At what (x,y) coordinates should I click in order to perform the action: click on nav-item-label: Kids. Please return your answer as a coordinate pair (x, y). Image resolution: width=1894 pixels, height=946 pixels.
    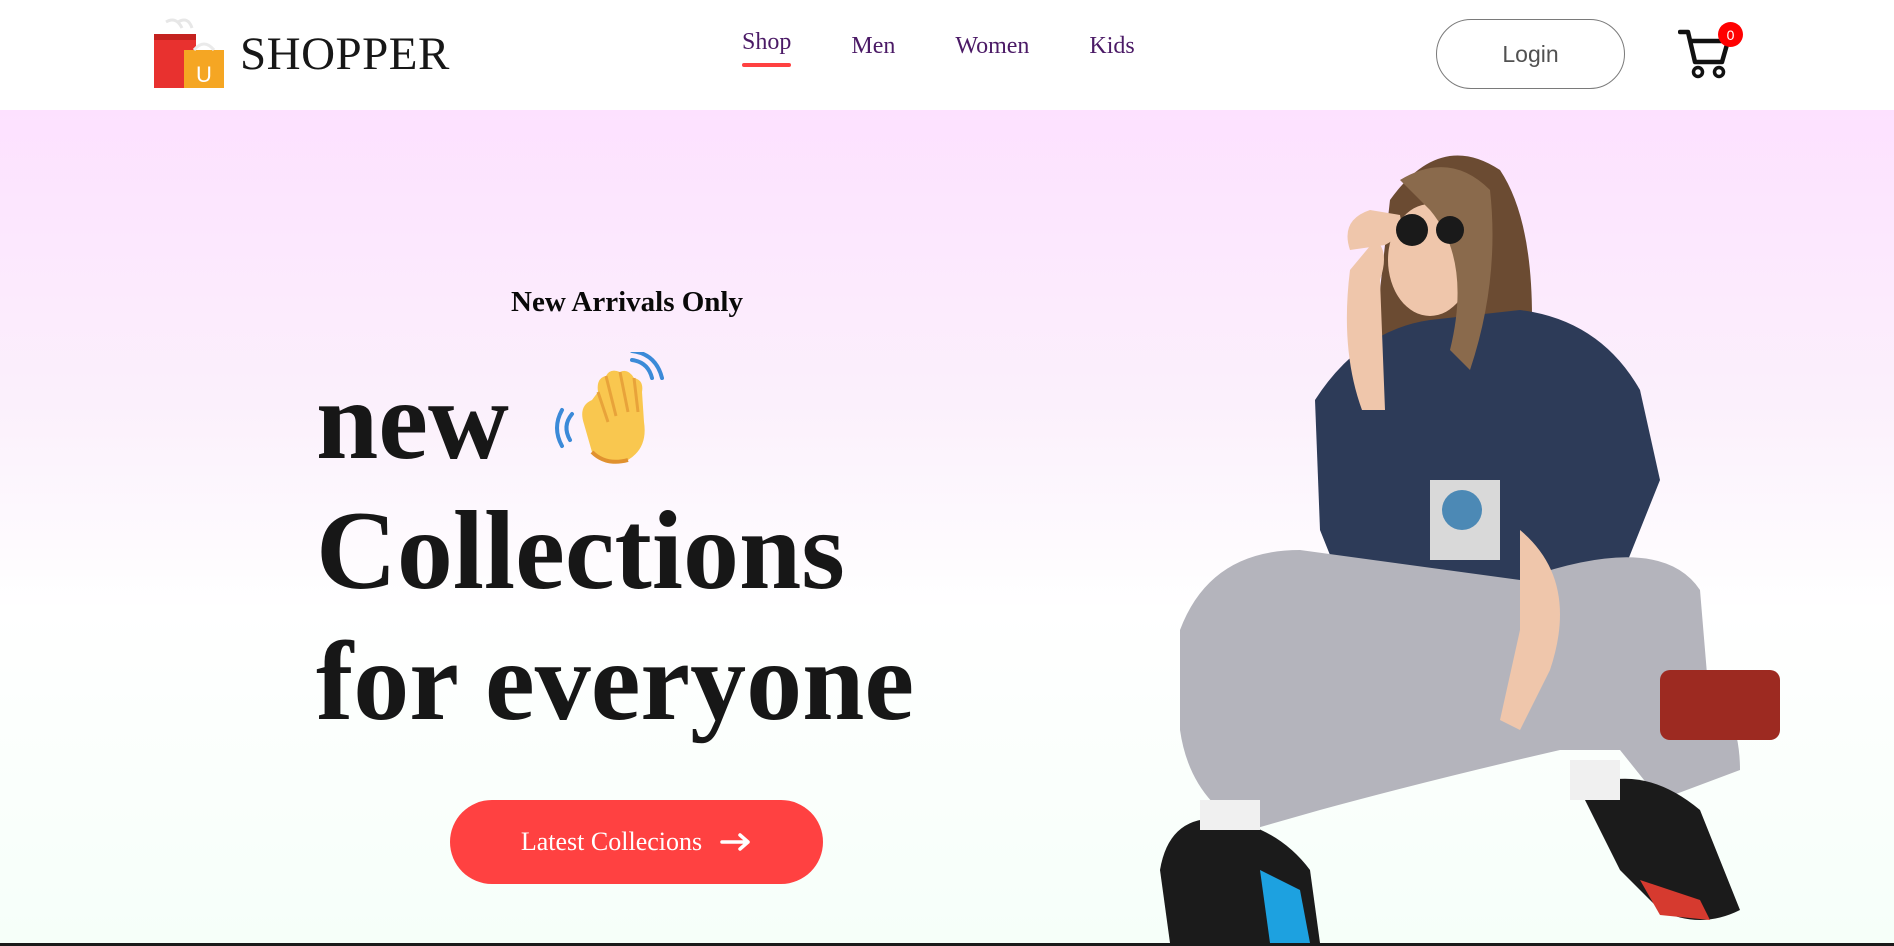
    Looking at the image, I should click on (1112, 46).